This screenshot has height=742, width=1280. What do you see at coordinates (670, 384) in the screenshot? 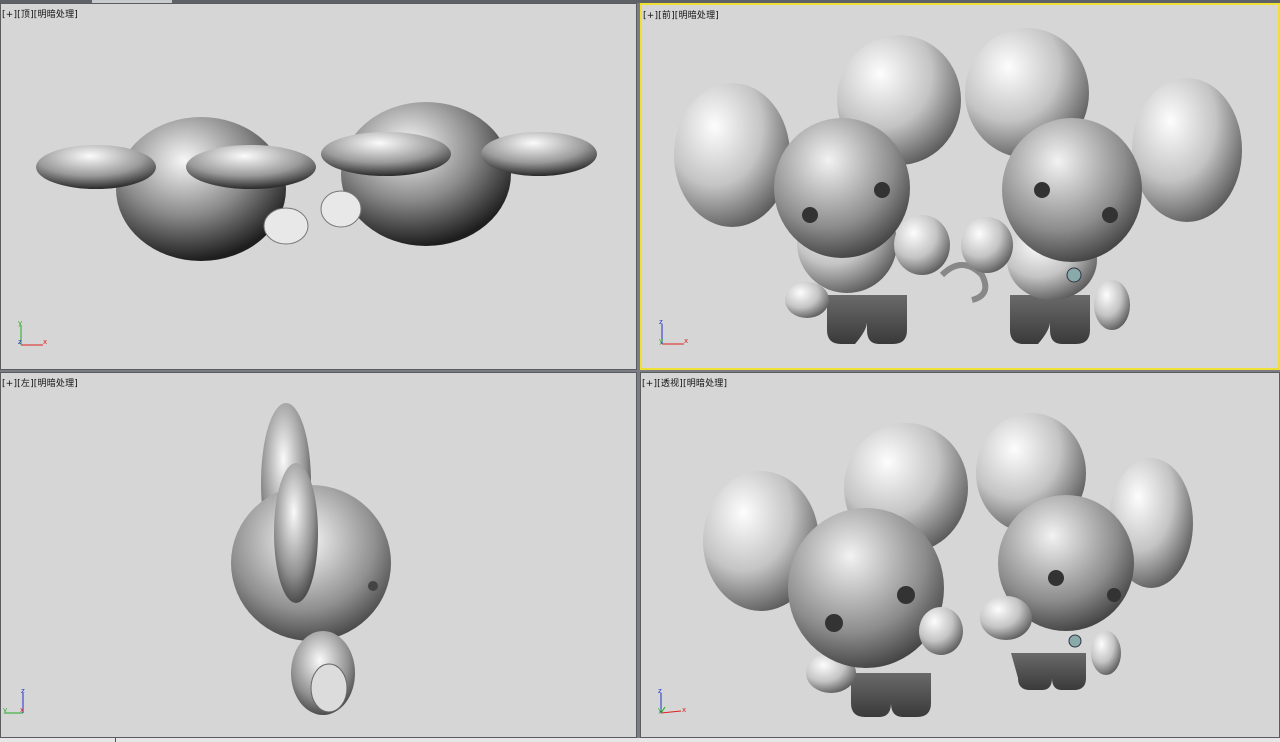
I see `viewport-view-menu: [透视]` at bounding box center [670, 384].